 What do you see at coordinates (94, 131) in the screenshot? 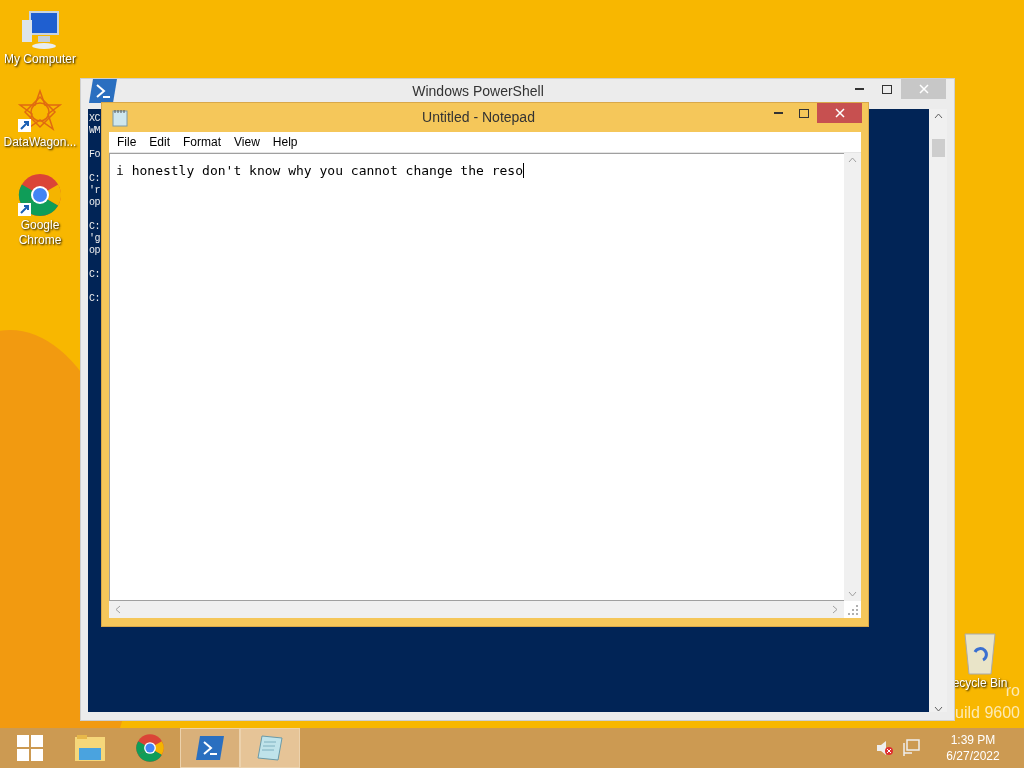
I see `console-text: WM` at bounding box center [94, 131].